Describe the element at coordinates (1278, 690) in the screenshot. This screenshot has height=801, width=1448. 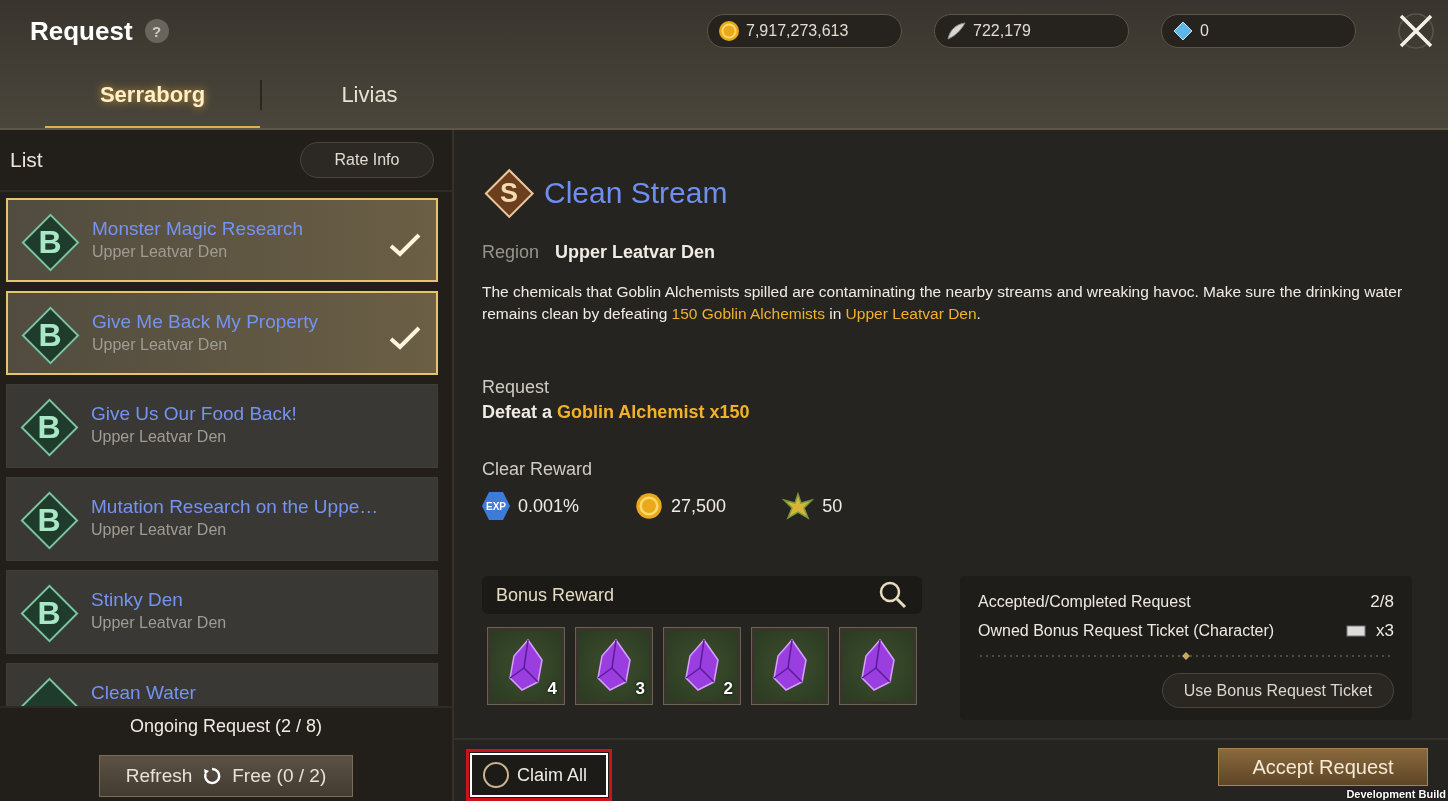
I see `use-ticket-button: Use Bonus Request Ticket` at that location.